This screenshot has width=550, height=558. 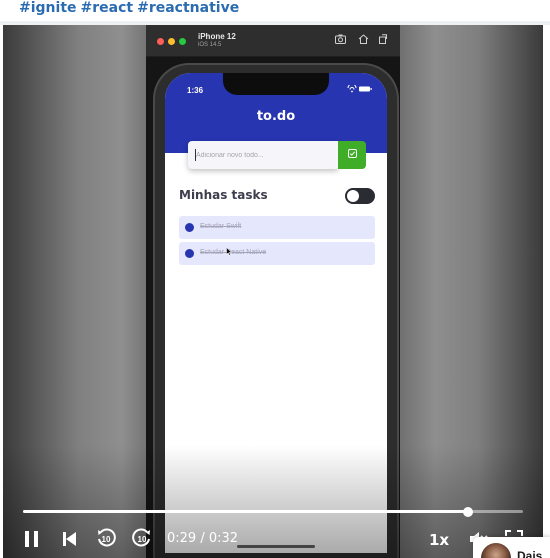 I want to click on hashtag-link: #ignite, so click(x=48, y=8).